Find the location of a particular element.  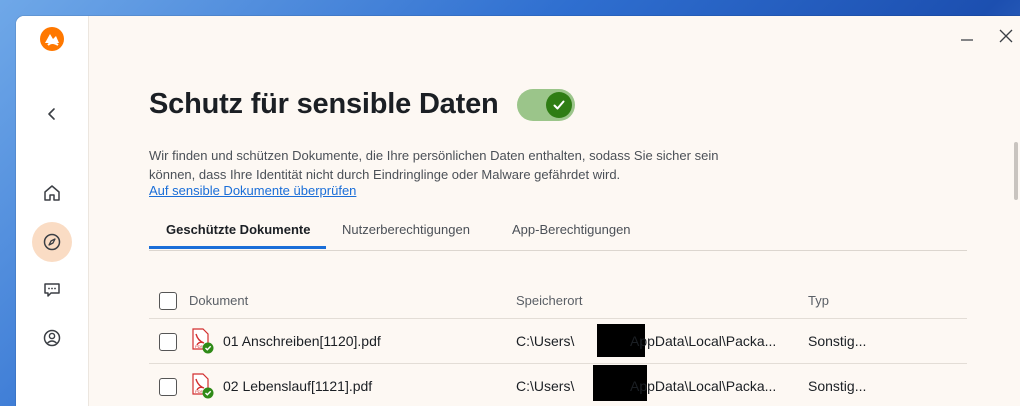

tab-app-permissions: App-Berechtigungen is located at coordinates (571, 229).